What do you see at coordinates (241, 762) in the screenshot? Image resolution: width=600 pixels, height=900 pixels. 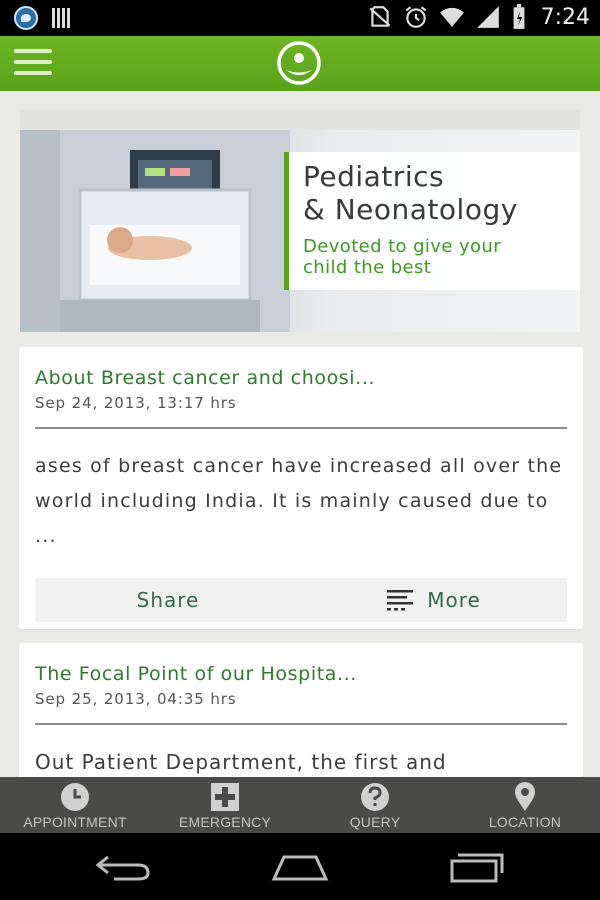 I see `article-excerpt: Out Patient Department, the first and` at bounding box center [241, 762].